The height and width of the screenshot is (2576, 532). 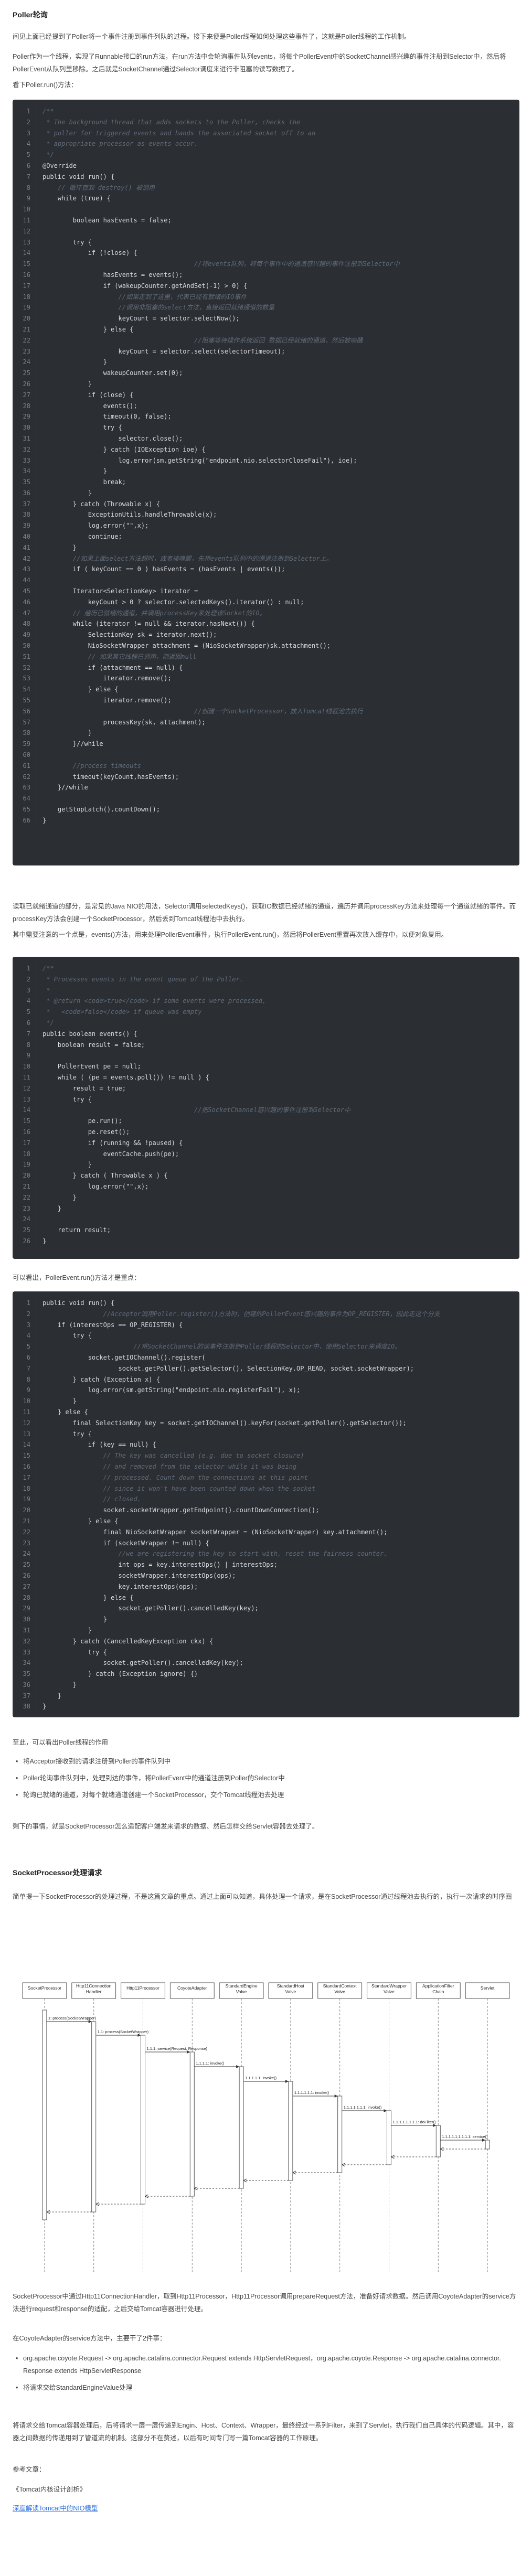 I want to click on code-text: if (!close) {, so click(x=90, y=253).